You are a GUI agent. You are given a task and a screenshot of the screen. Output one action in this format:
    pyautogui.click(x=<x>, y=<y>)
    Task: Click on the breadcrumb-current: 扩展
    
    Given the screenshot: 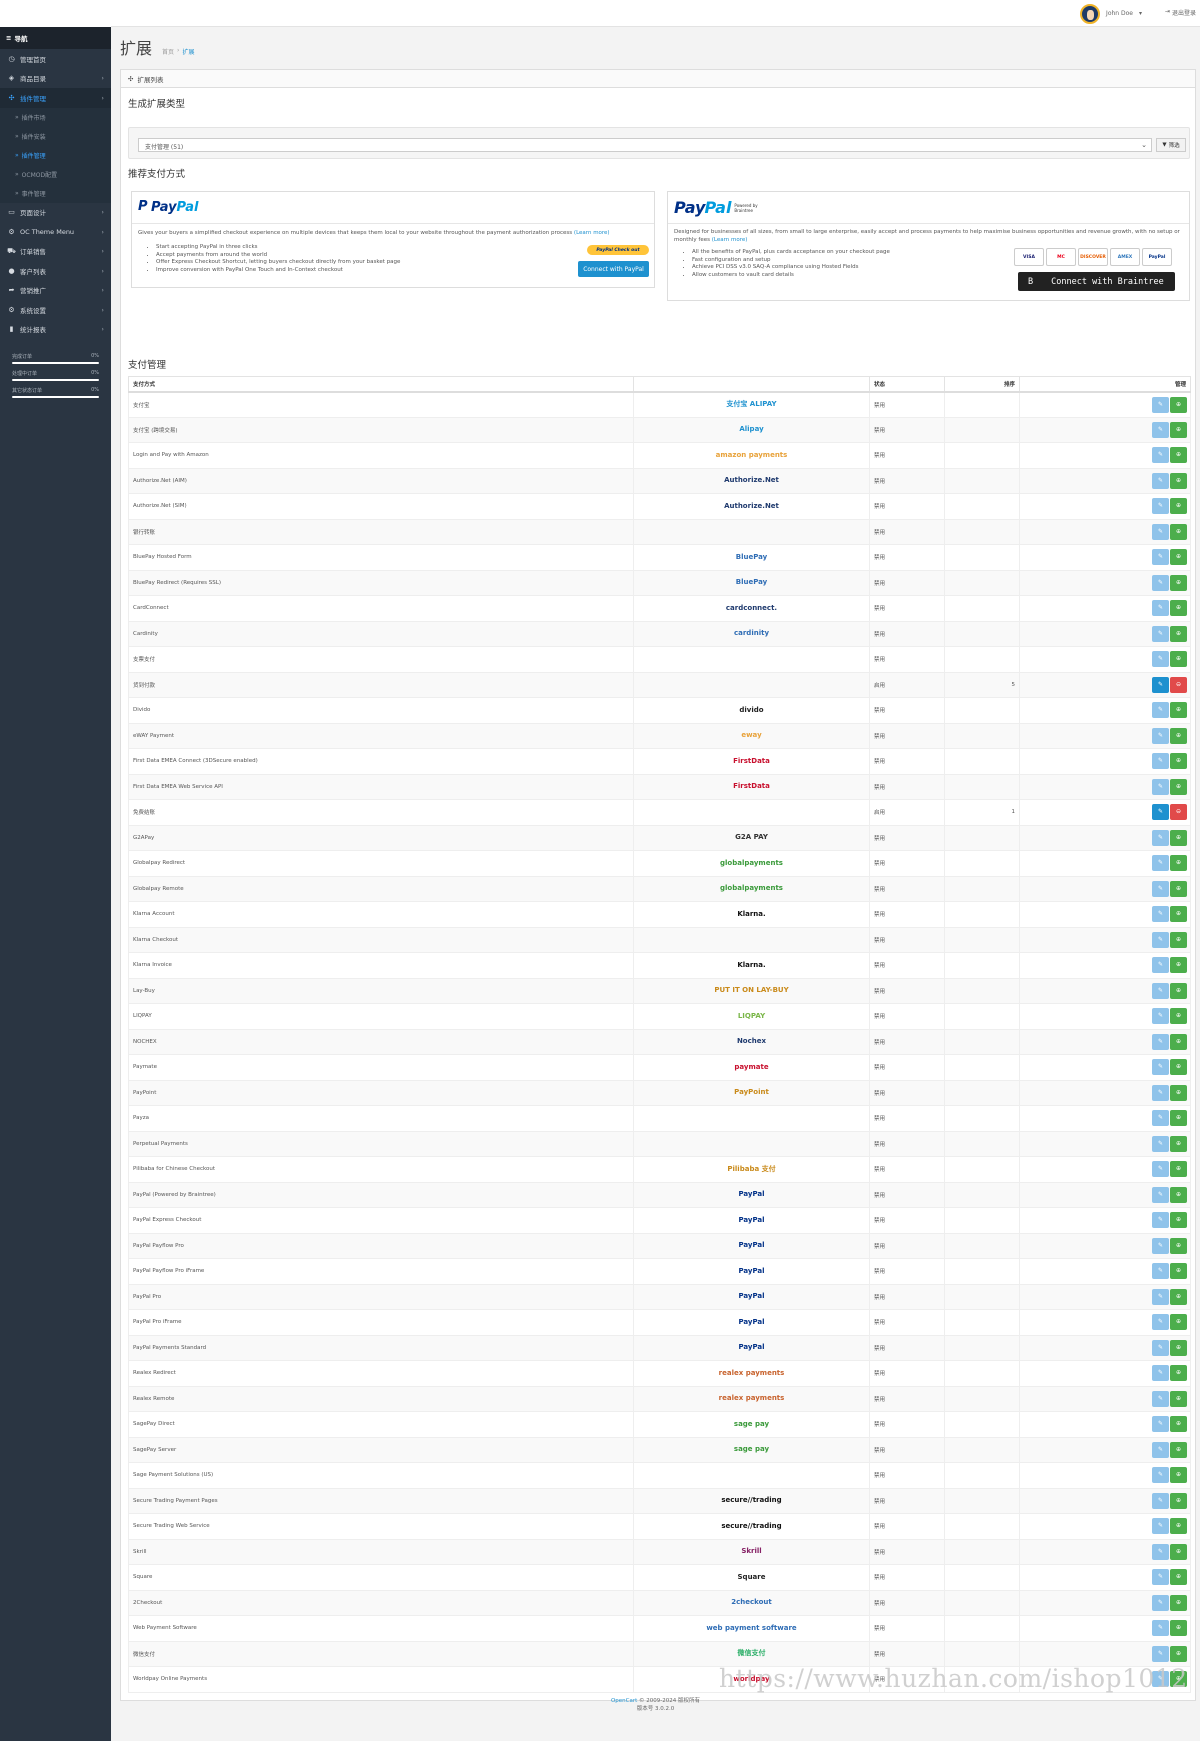 What is the action you would take?
    pyautogui.click(x=188, y=51)
    